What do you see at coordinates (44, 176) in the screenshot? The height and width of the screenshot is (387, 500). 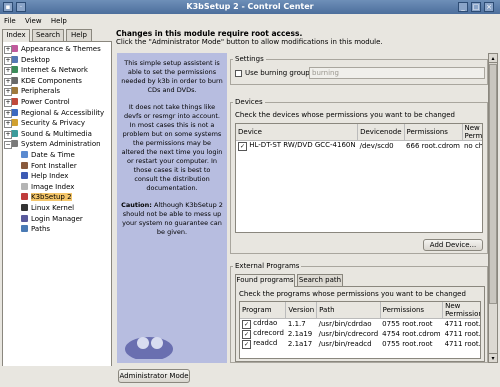 I see `tree-item: Help Index` at bounding box center [44, 176].